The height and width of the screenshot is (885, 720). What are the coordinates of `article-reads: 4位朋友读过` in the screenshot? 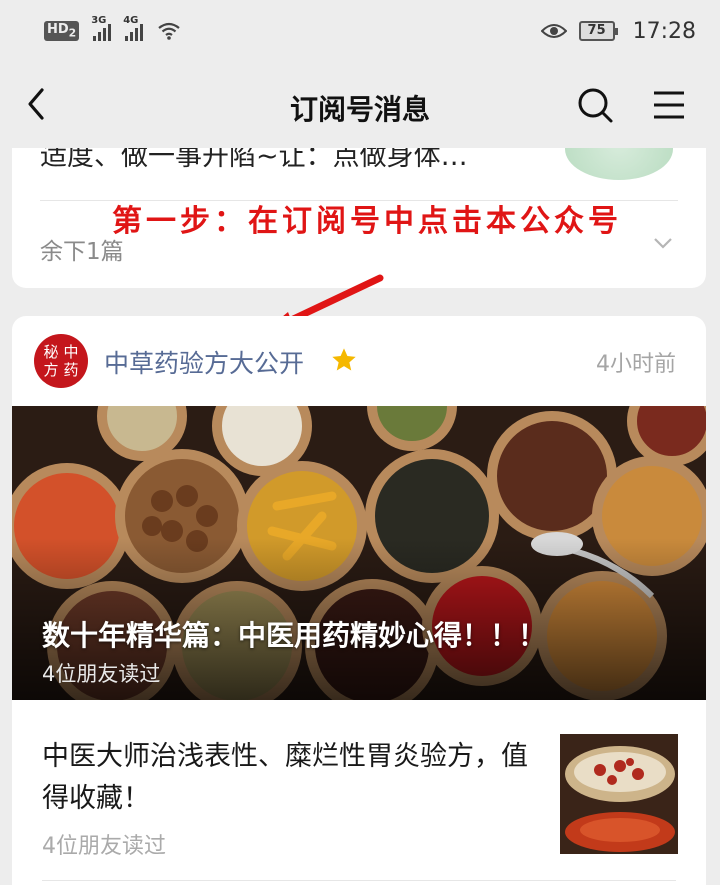 It's located at (104, 846).